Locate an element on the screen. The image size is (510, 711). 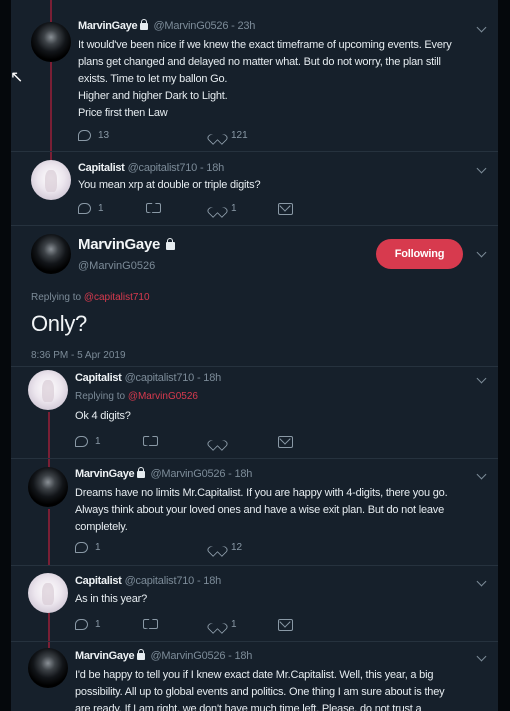
tweet-line: Price first then Law is located at coordinates (123, 113).